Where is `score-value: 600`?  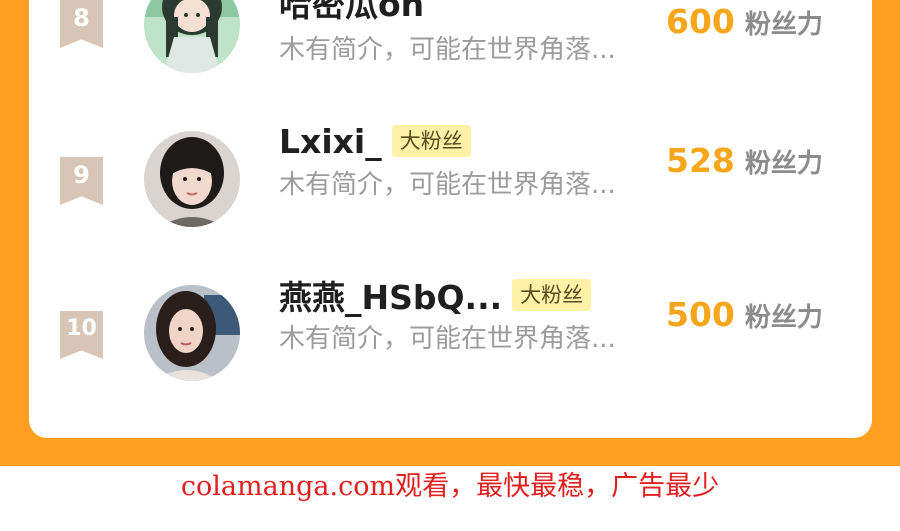 score-value: 600 is located at coordinates (700, 21).